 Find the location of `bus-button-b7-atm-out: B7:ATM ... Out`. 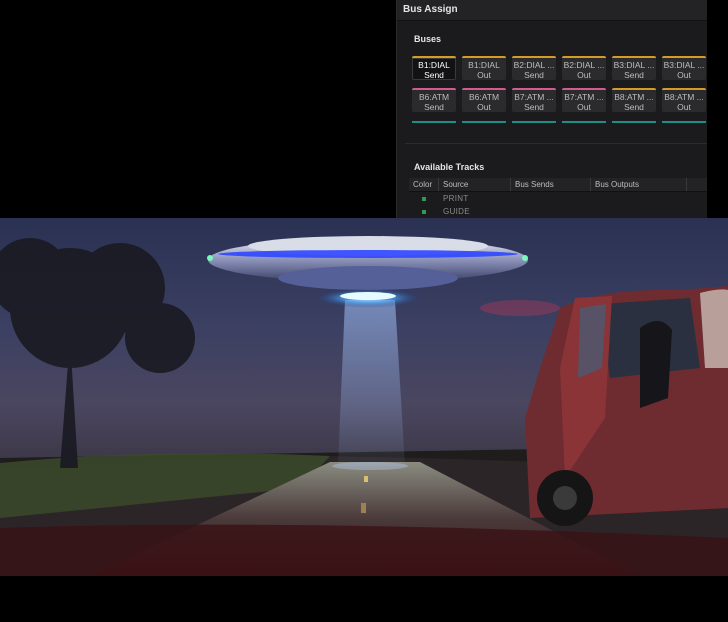

bus-button-b7-atm-out: B7:ATM ... Out is located at coordinates (584, 100).